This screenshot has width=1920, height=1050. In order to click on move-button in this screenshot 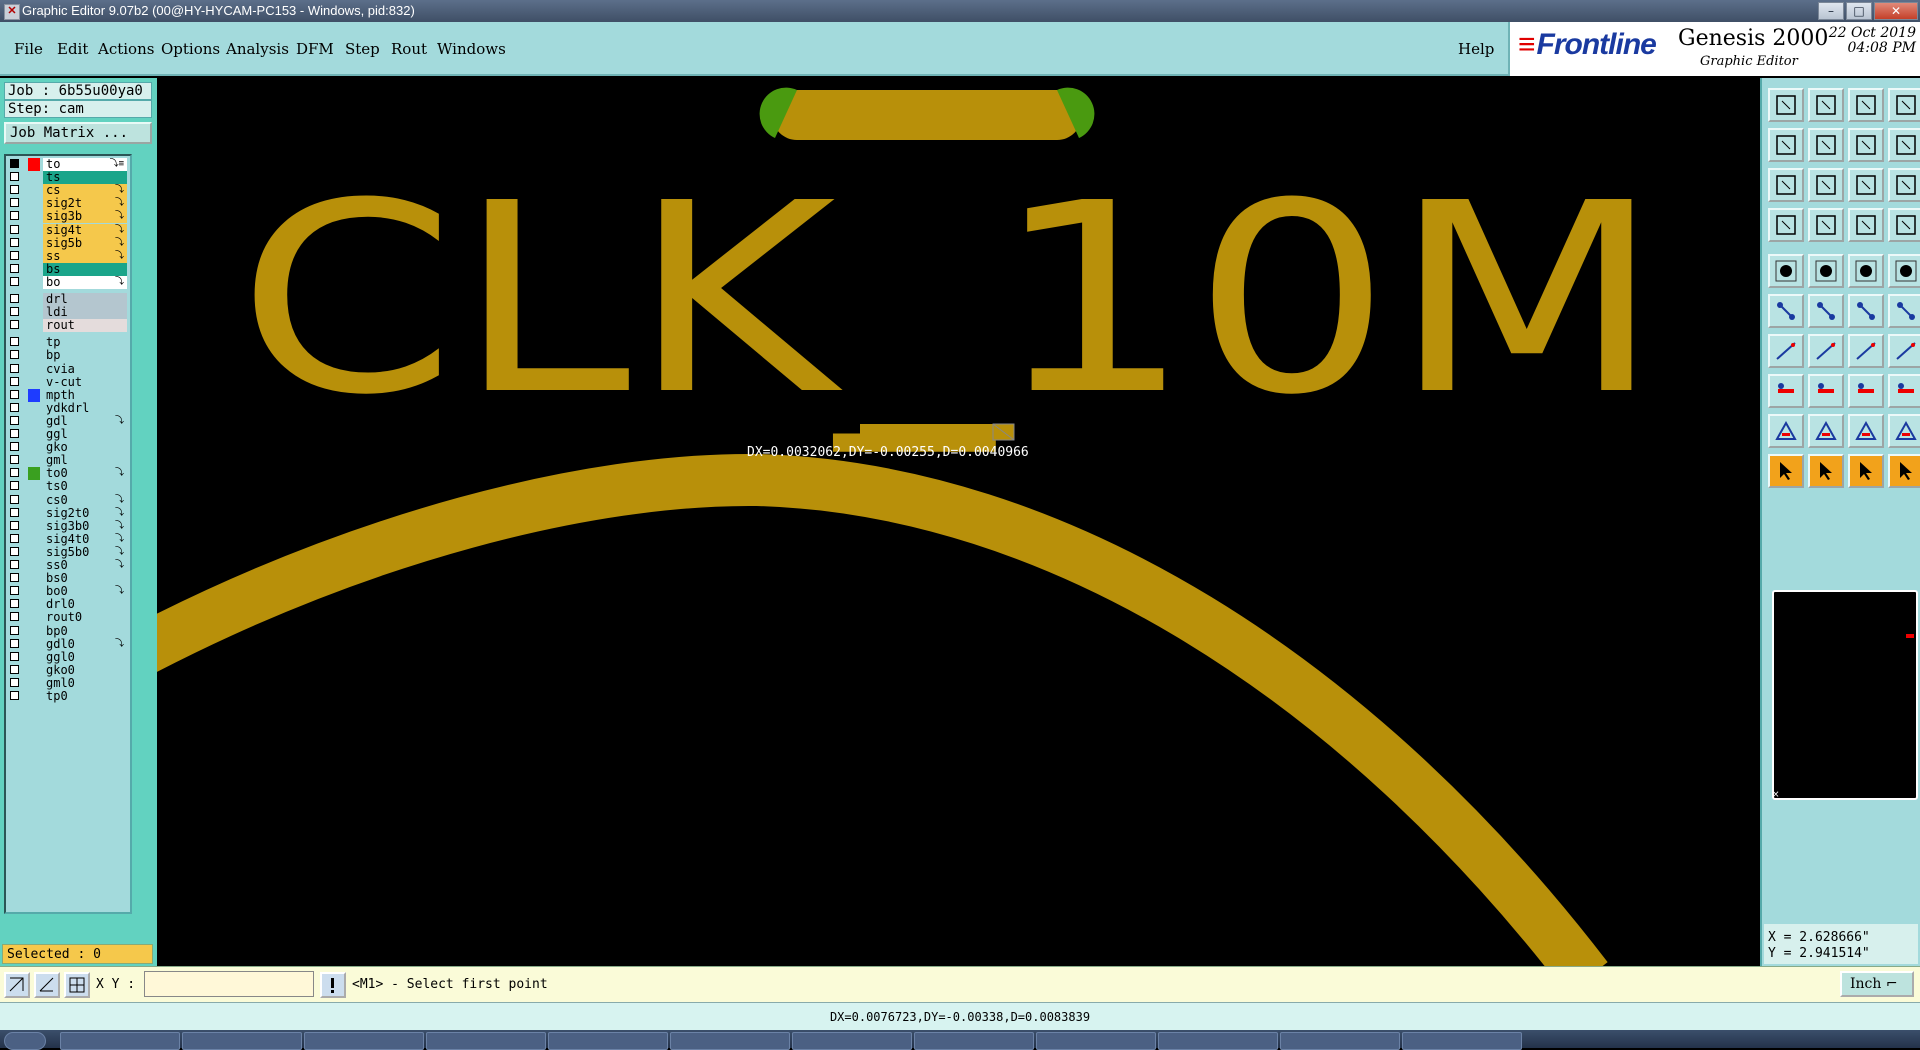, I will do `click(1786, 391)`.